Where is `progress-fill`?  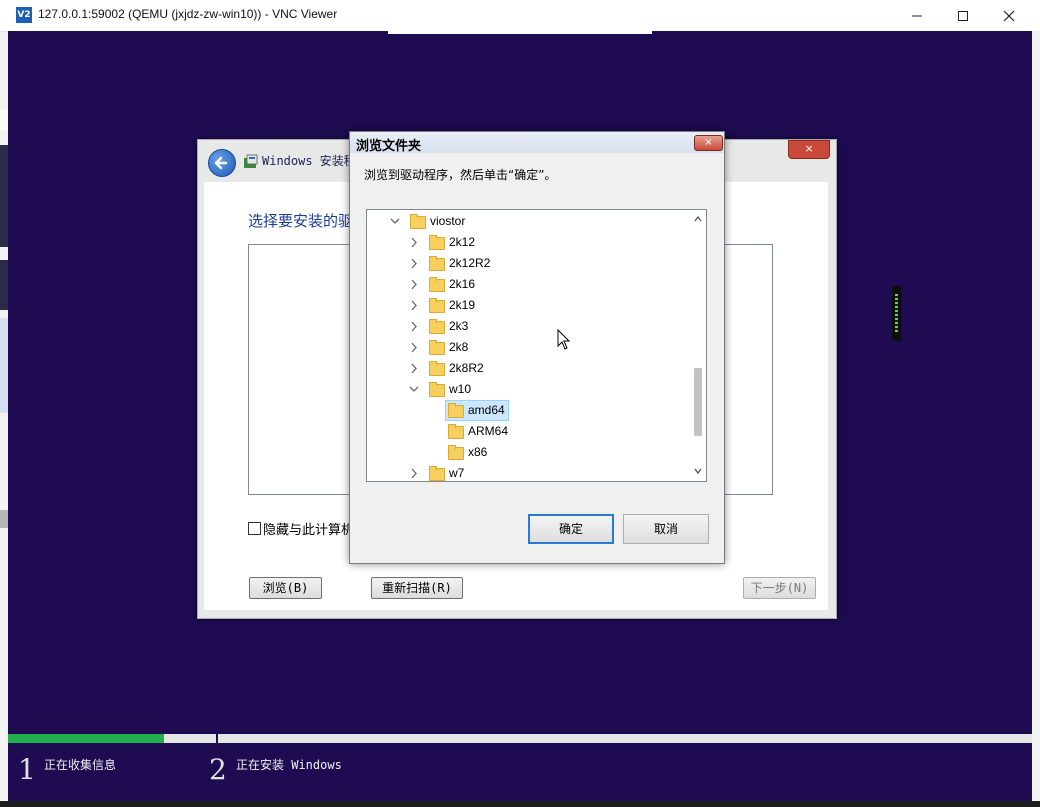
progress-fill is located at coordinates (86, 738).